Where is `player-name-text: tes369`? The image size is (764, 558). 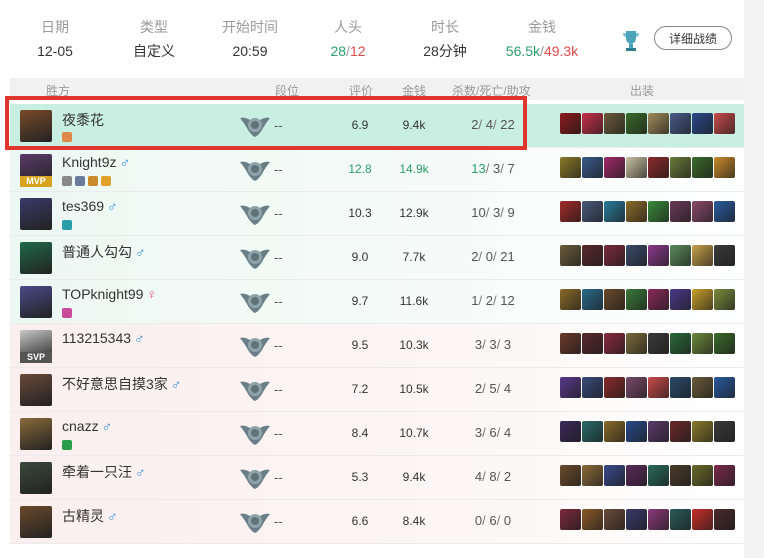
player-name-text: tes369 is located at coordinates (83, 206).